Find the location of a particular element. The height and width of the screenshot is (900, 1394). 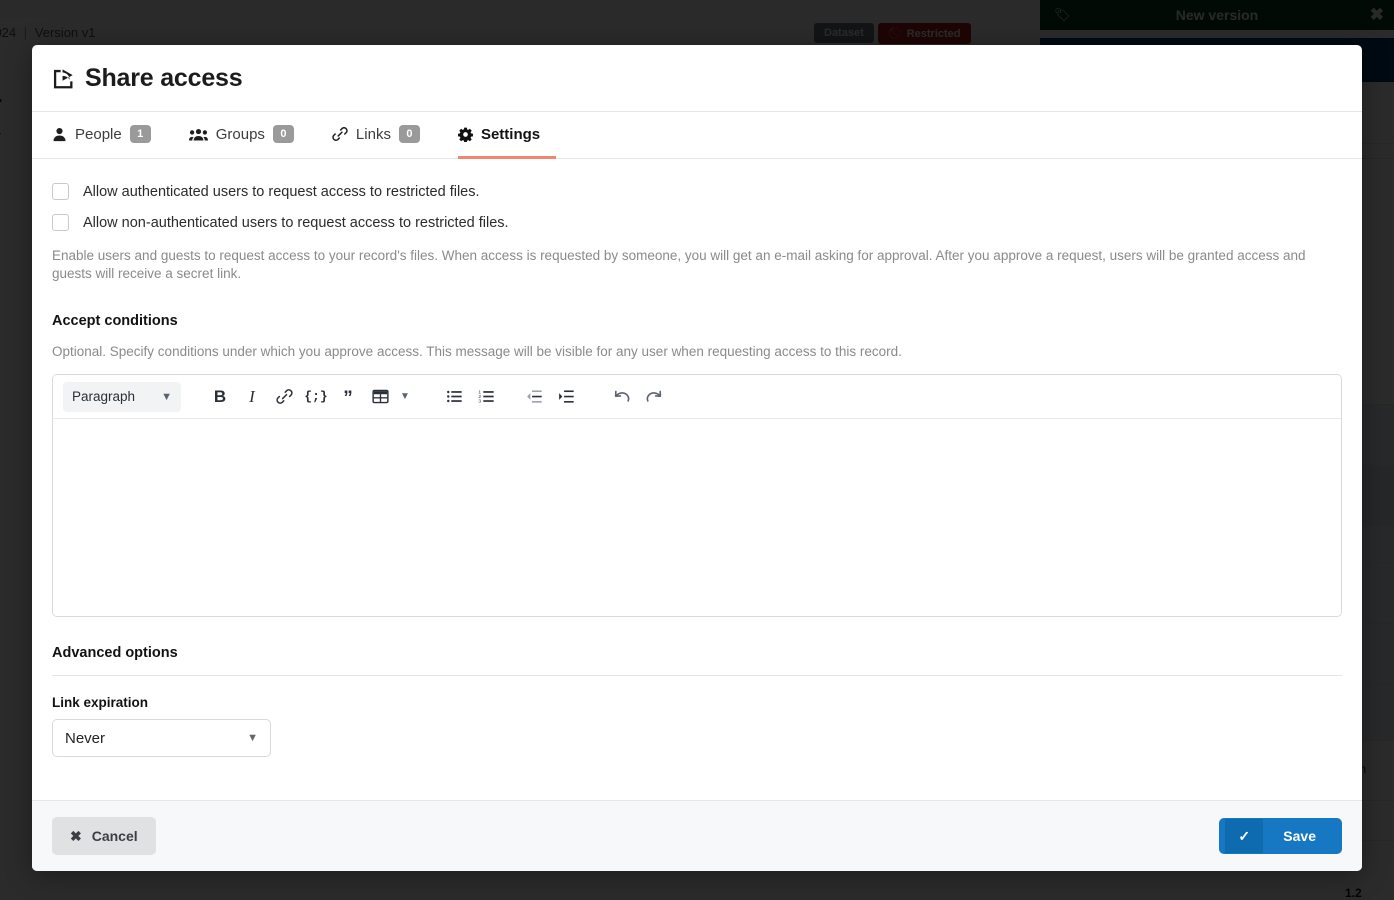

link-expiration-value: Never is located at coordinates (85, 738).